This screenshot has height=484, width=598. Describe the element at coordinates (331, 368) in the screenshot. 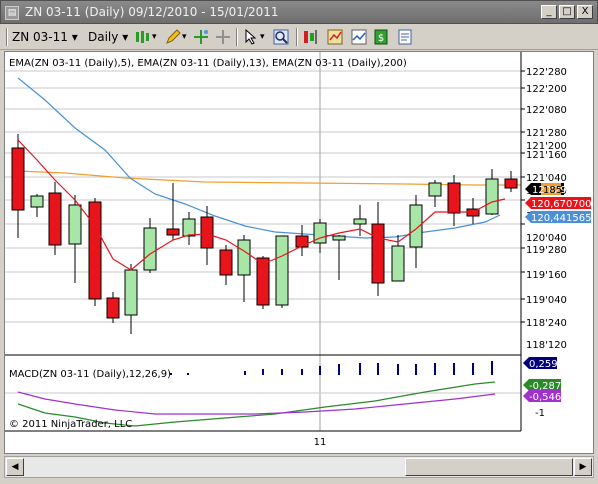

I see `macd-histogram` at that location.